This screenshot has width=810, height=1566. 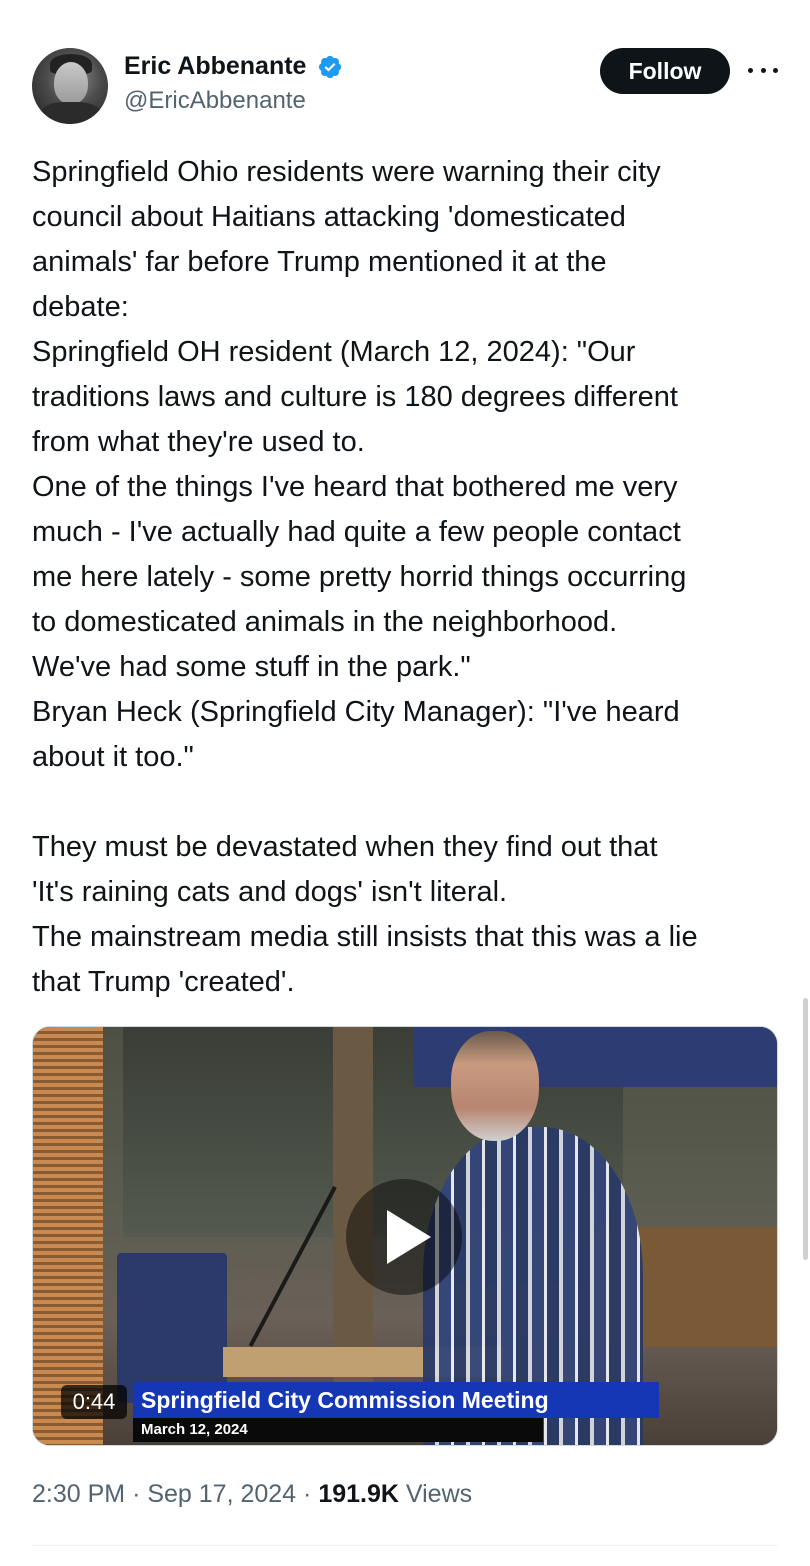 I want to click on tweet-date: Sep 17, 2024, so click(x=221, y=1494).